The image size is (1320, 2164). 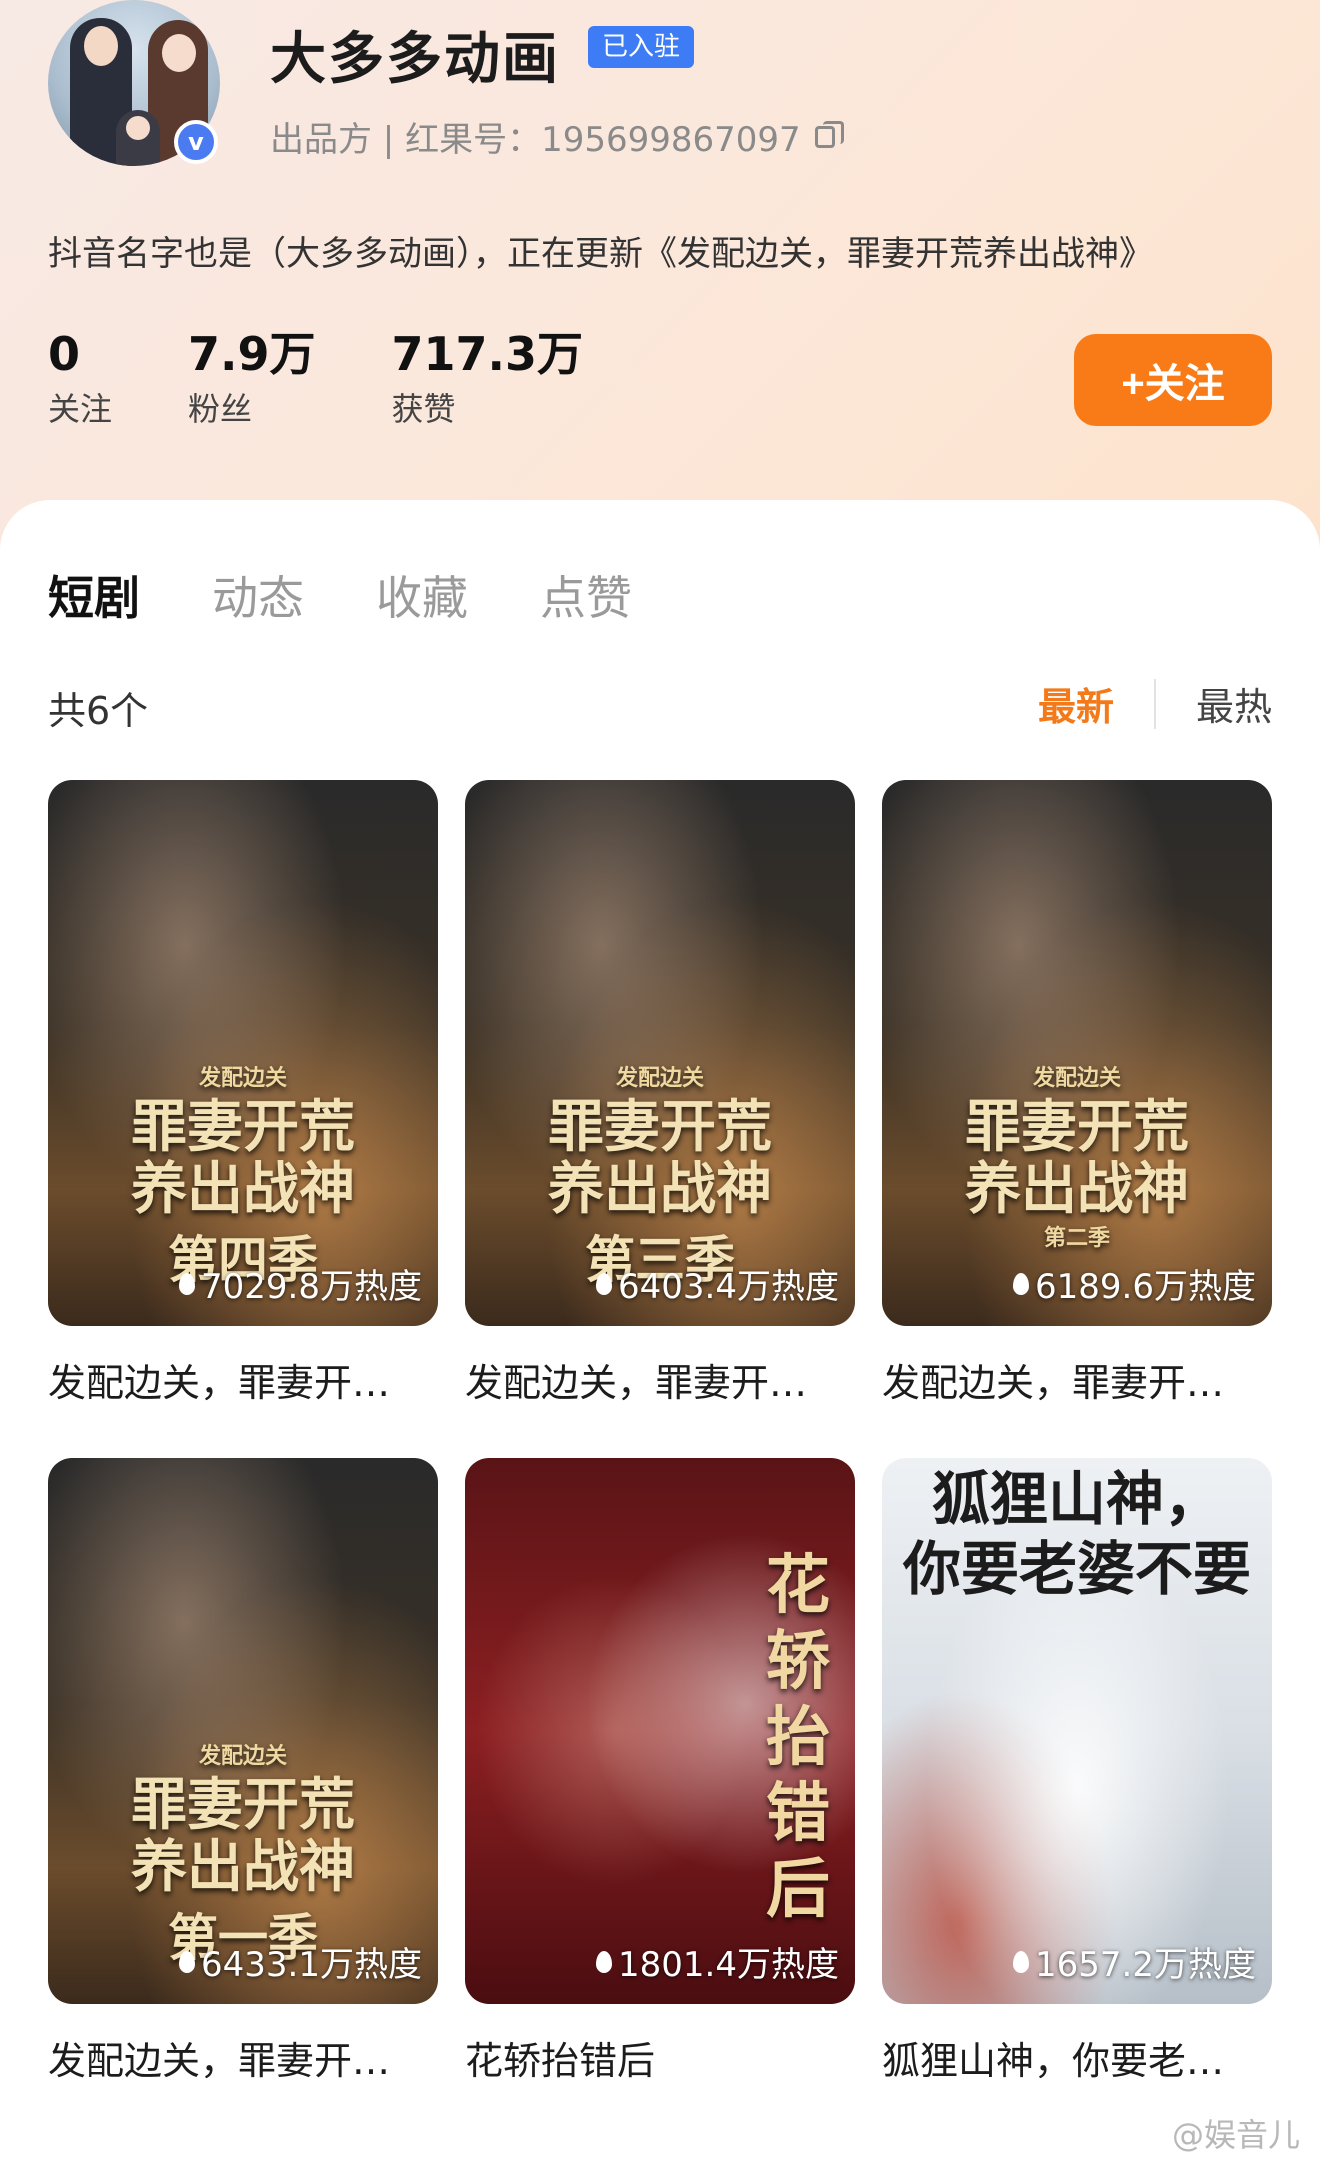 I want to click on content-tabs: 短剧 动态 收藏 点赞, so click(x=340, y=595).